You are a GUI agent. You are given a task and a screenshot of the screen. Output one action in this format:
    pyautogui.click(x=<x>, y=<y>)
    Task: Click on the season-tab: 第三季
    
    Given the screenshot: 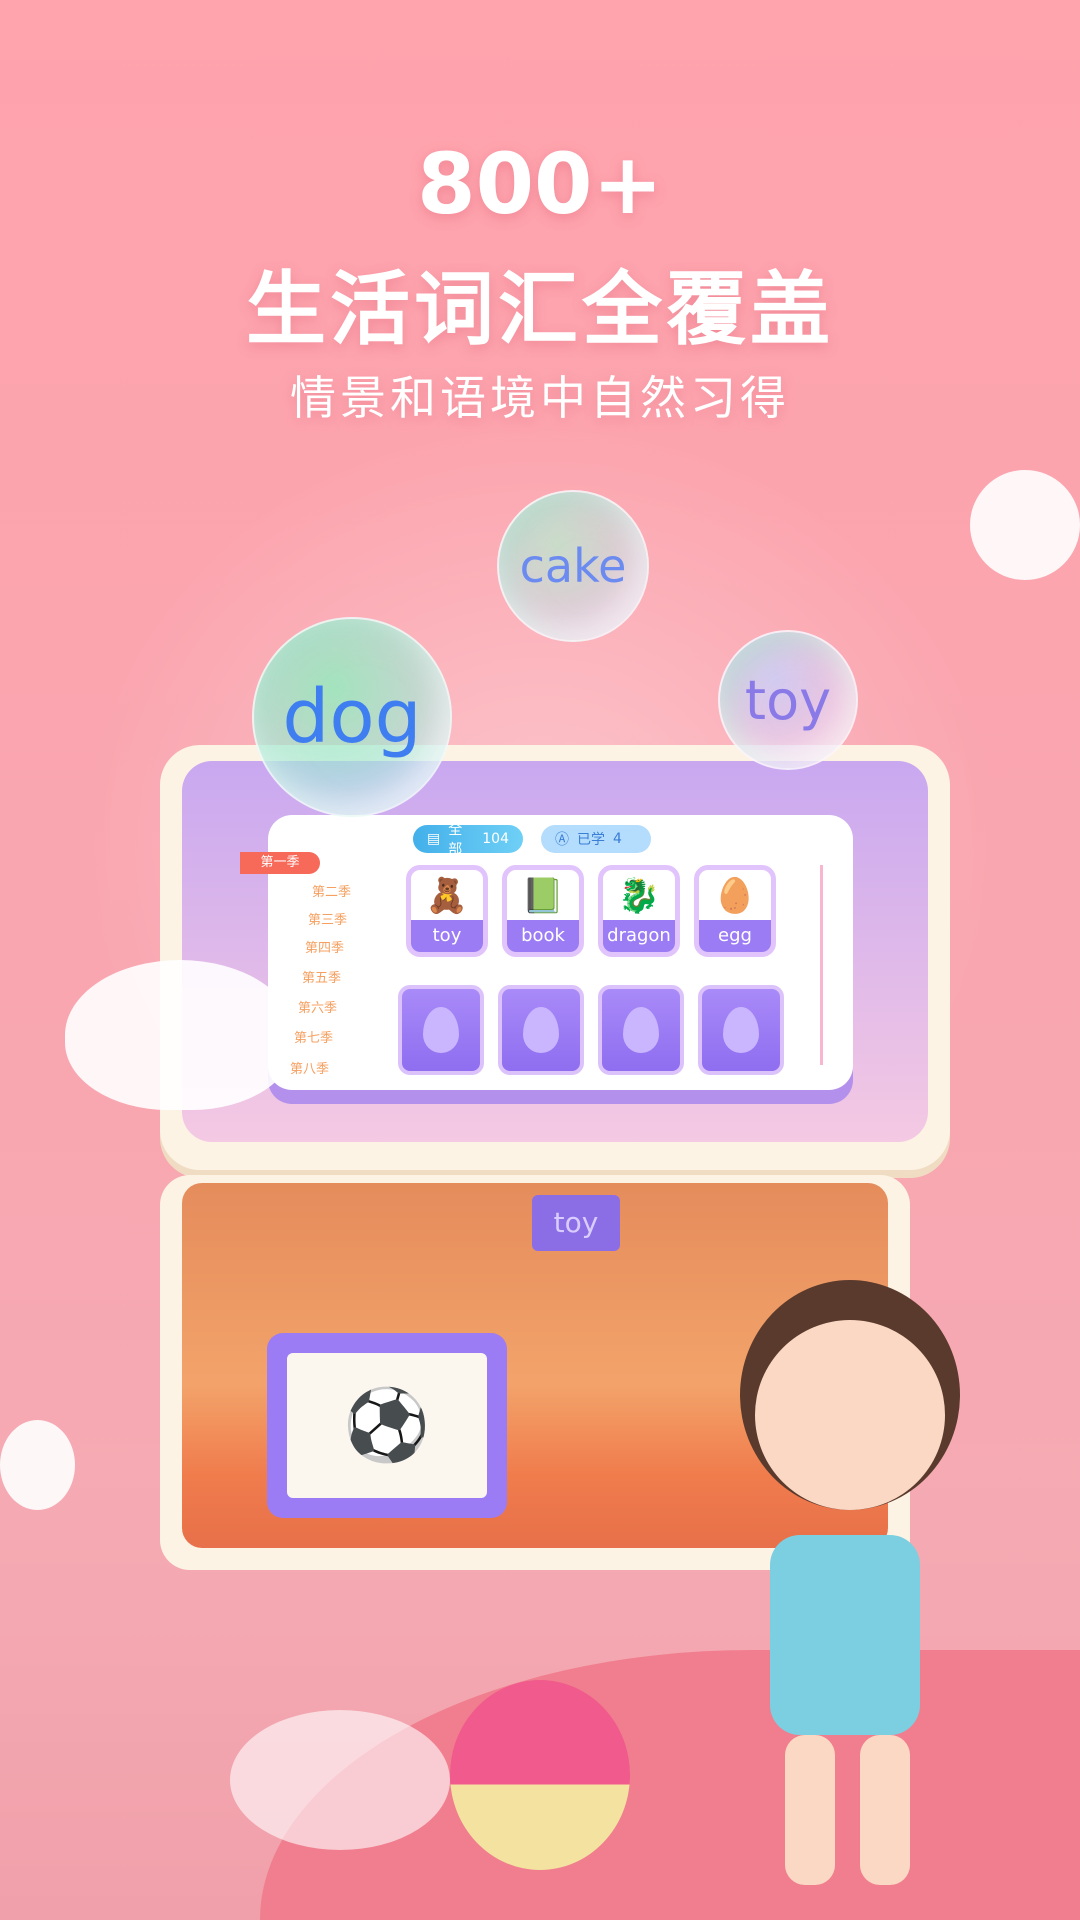 What is the action you would take?
    pyautogui.click(x=327, y=918)
    